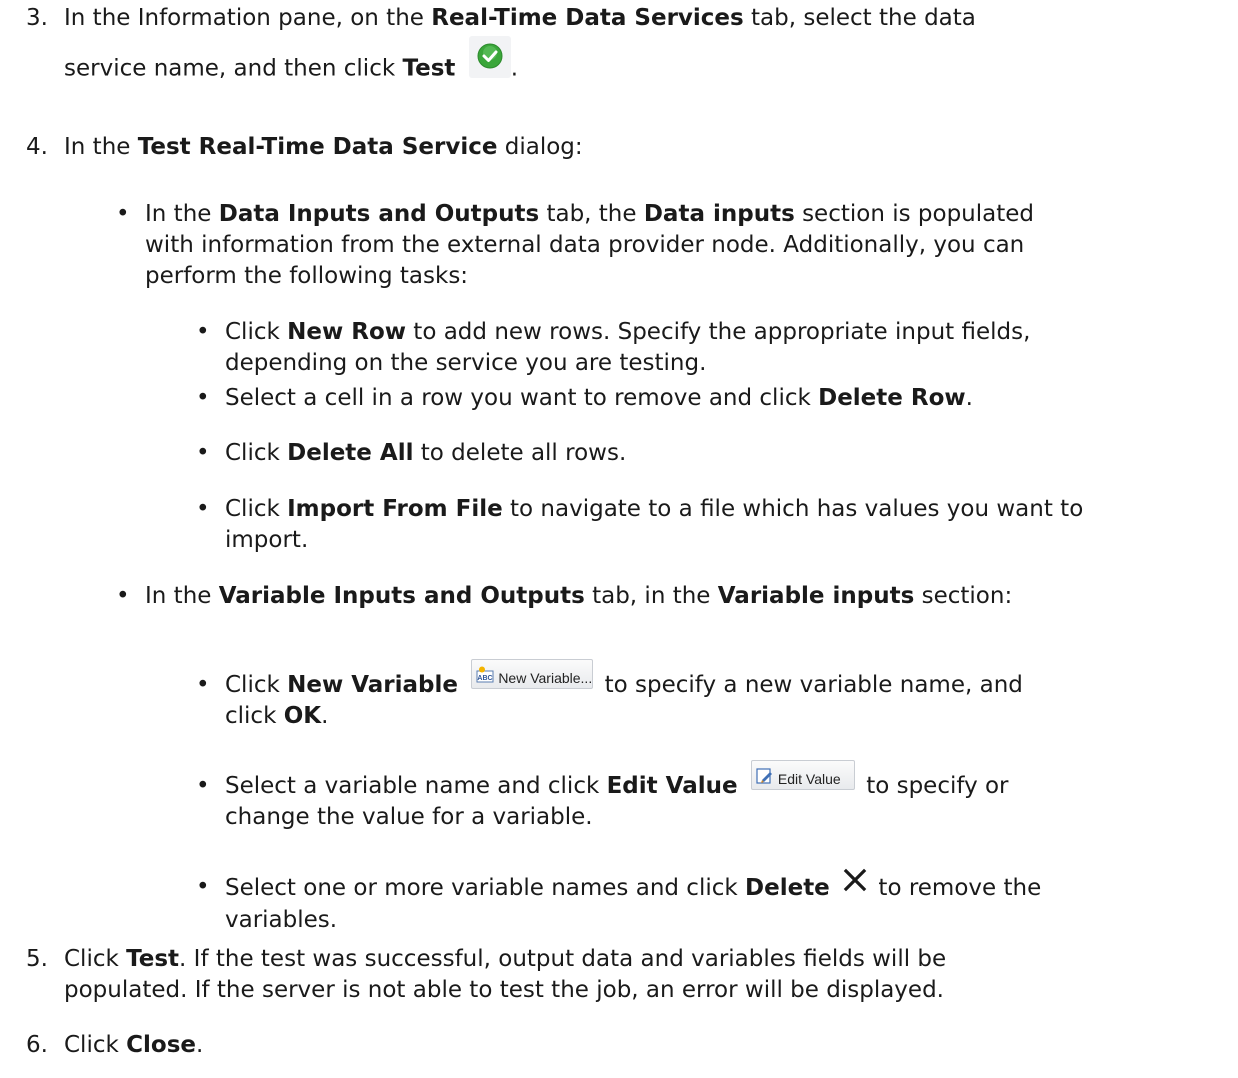 This screenshot has width=1238, height=1078. What do you see at coordinates (489, 62) in the screenshot?
I see `green-check-circle-icon` at bounding box center [489, 62].